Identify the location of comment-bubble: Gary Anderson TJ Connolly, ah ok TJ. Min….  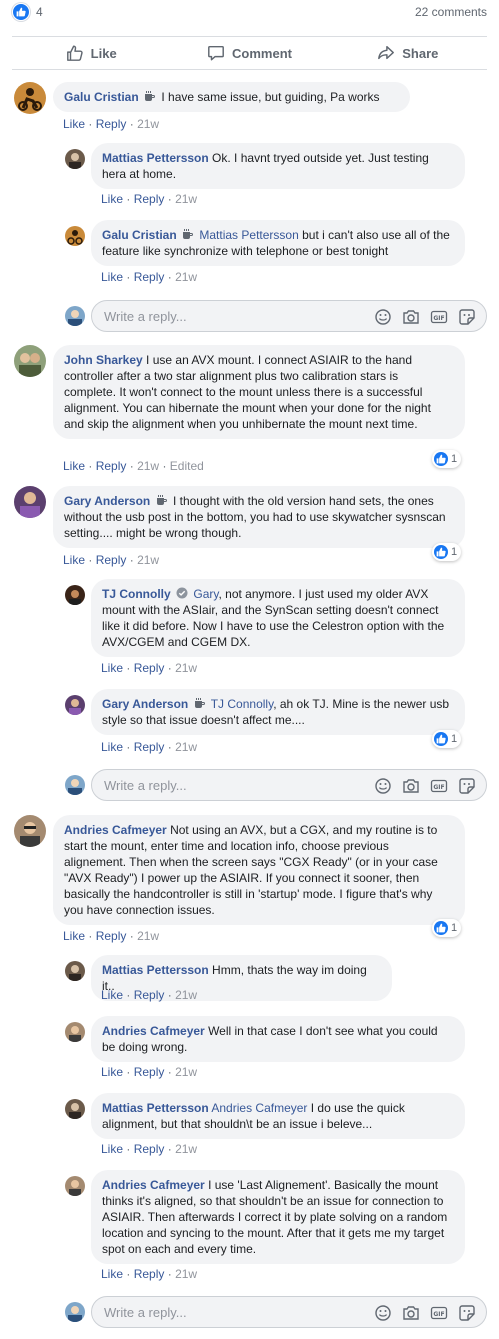
(278, 712).